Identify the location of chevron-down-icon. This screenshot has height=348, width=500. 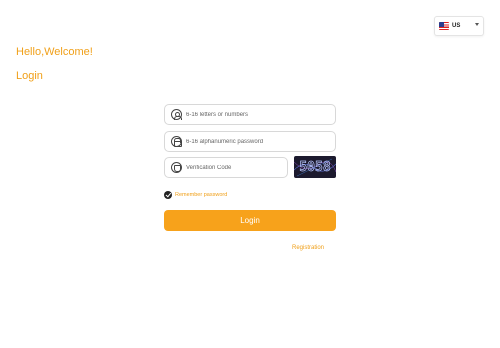
(477, 24).